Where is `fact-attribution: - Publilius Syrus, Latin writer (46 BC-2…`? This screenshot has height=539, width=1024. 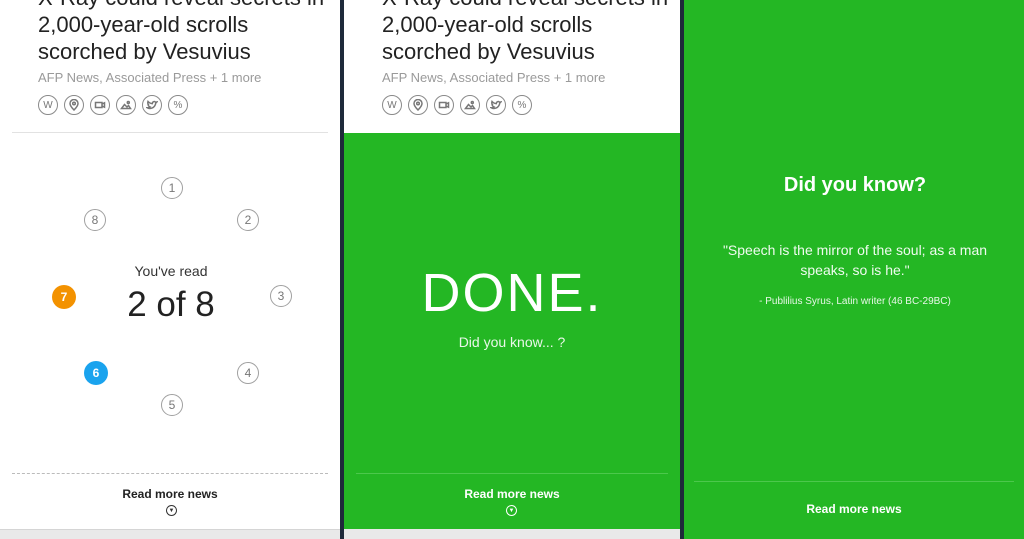 fact-attribution: - Publilius Syrus, Latin writer (46 BC-2… is located at coordinates (855, 301).